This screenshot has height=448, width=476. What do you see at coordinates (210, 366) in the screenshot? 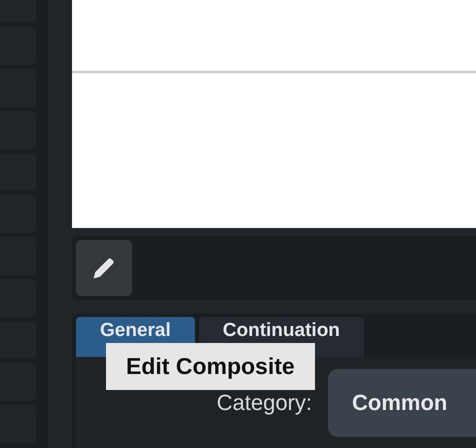
I see `tooltip: Edit Composite` at bounding box center [210, 366].